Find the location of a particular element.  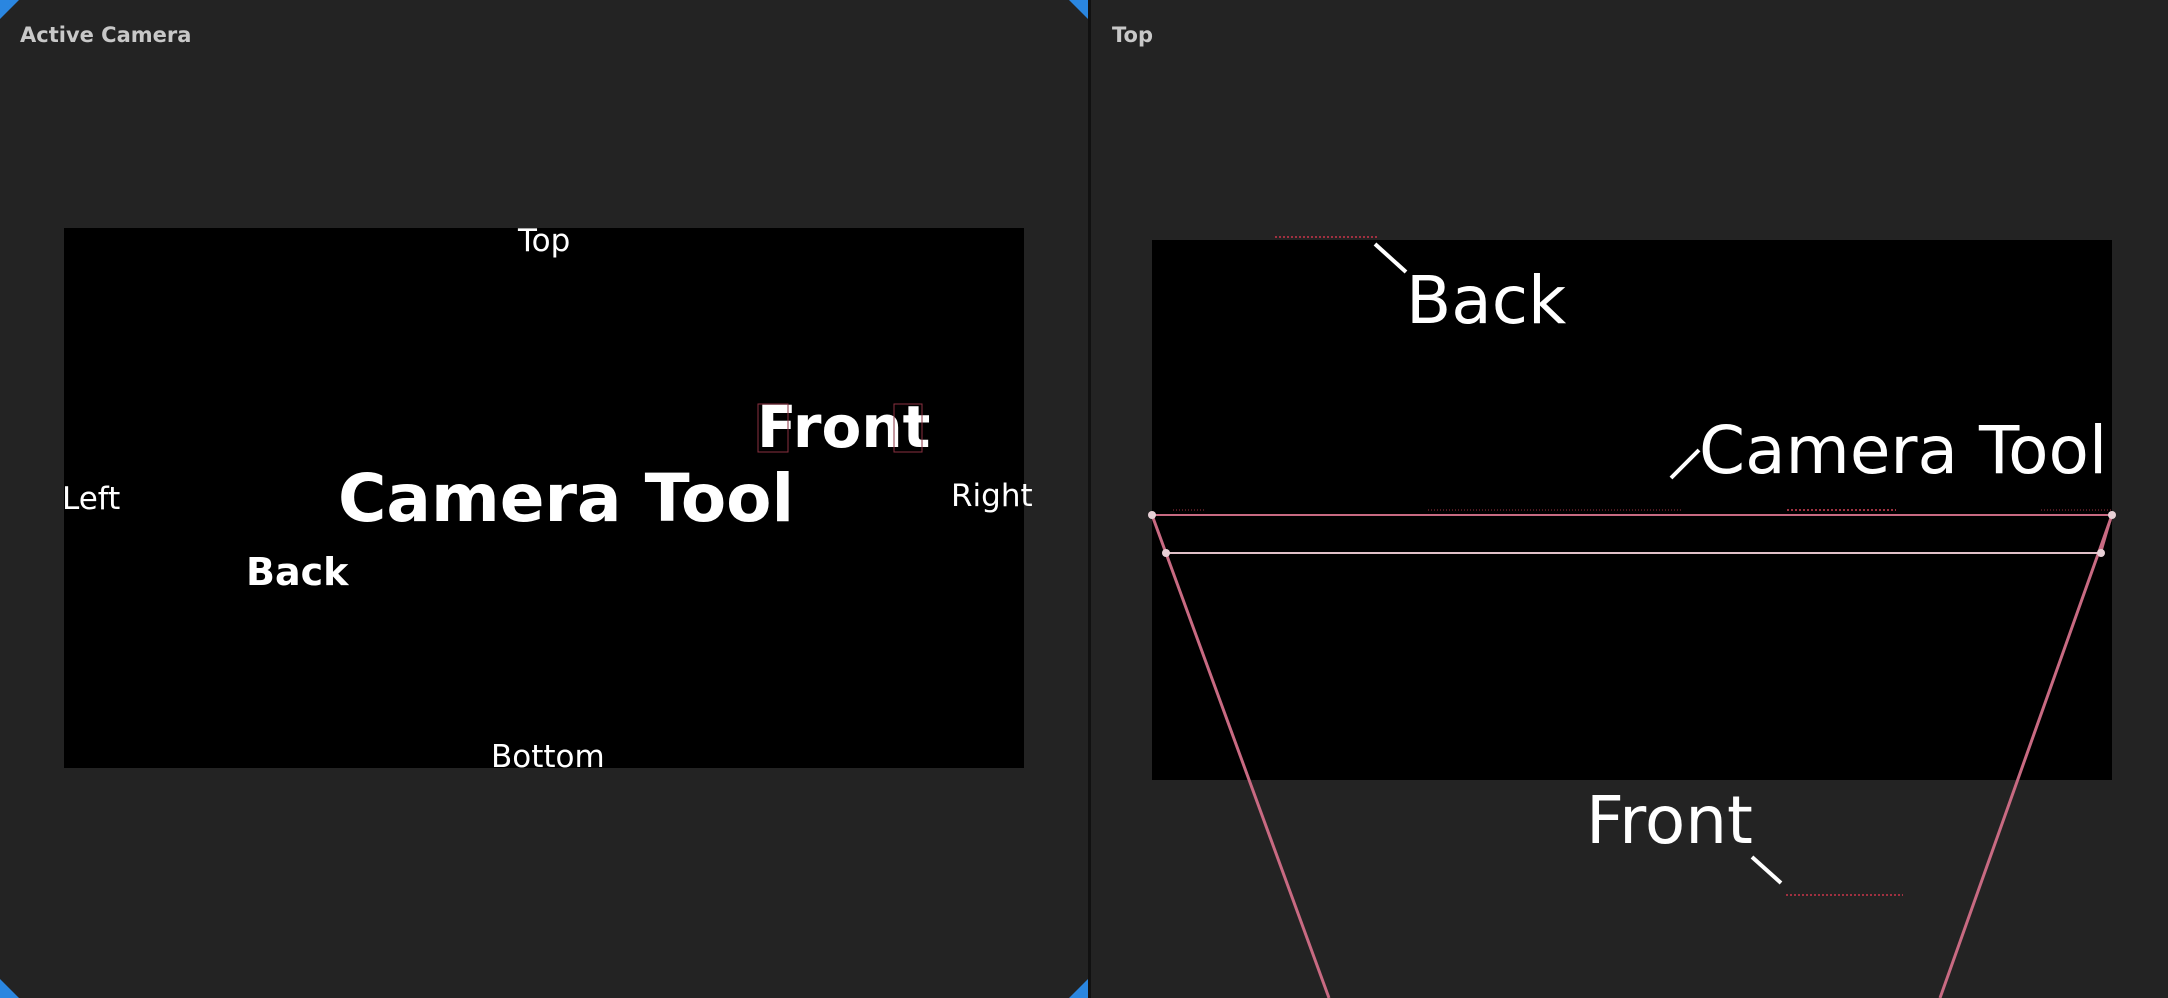

selection-overlay is located at coordinates (840, 428).